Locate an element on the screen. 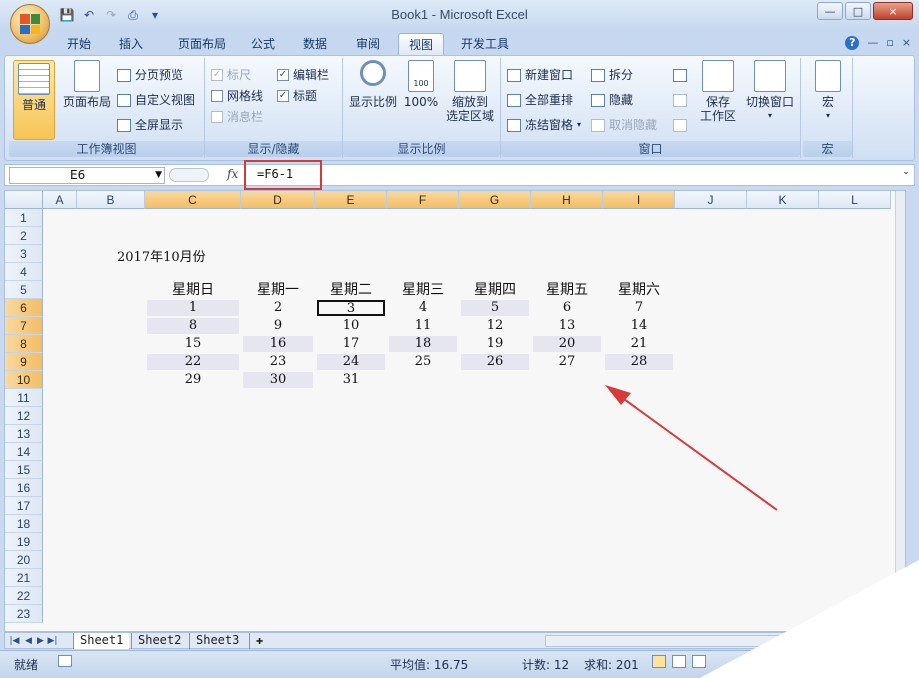  zoom-to-selection-label-1: 缩放到 is located at coordinates (469, 102).